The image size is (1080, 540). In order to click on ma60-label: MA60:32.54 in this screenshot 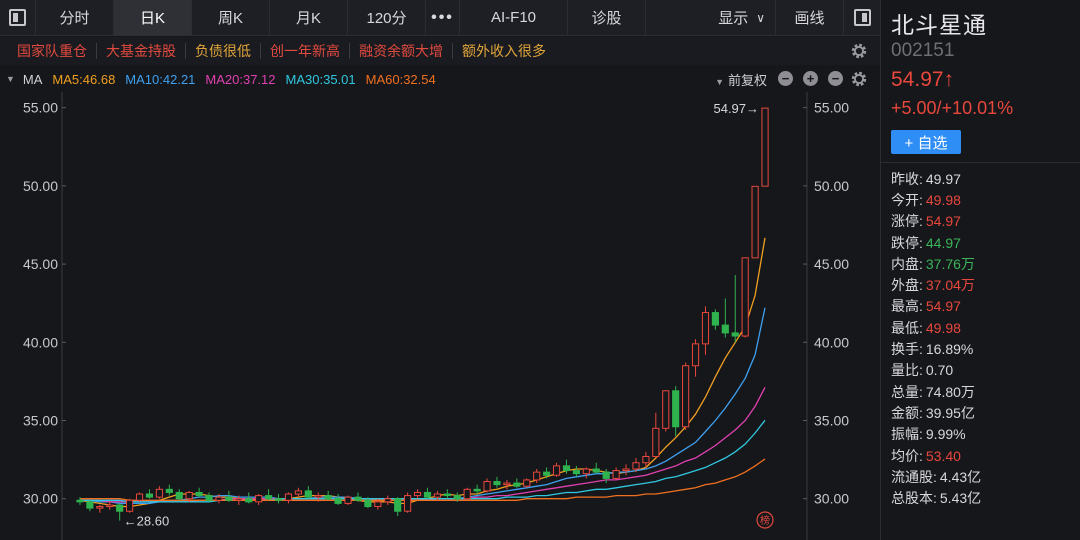, I will do `click(400, 79)`.